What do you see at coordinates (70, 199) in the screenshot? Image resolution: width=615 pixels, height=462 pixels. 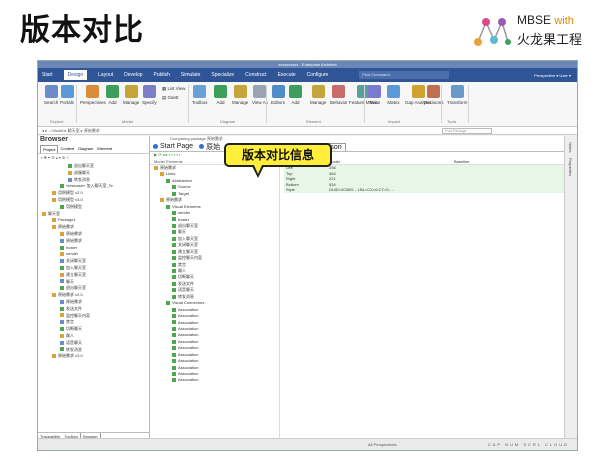 I see `tree-item-label: 用例模型 v3.0` at bounding box center [70, 199].